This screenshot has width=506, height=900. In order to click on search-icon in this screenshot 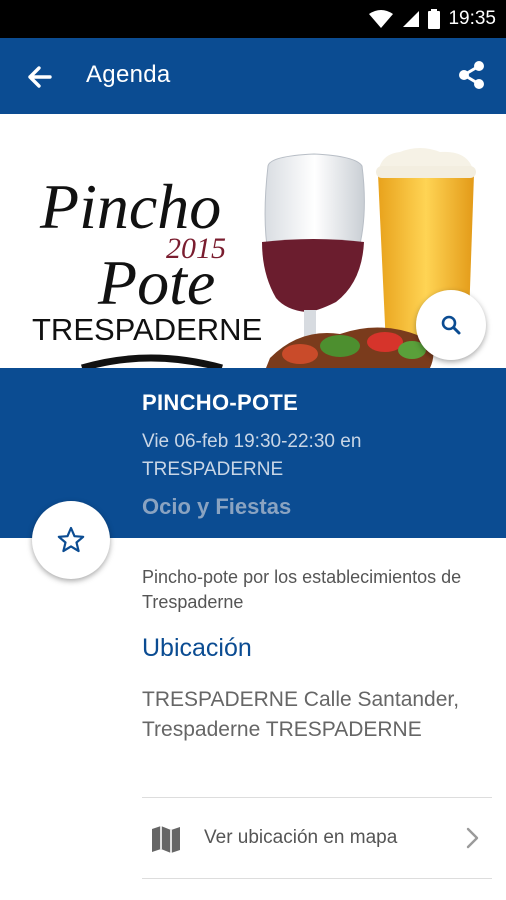, I will do `click(451, 325)`.